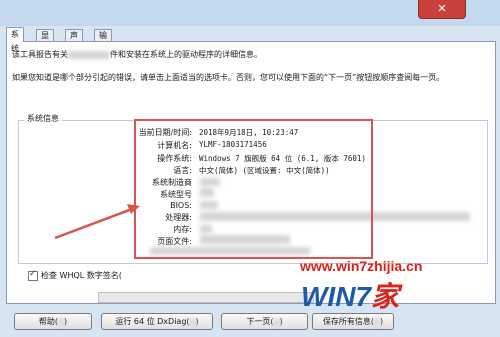  Describe the element at coordinates (353, 321) in the screenshot. I see `save-all-button: 保存所有信息()` at that location.